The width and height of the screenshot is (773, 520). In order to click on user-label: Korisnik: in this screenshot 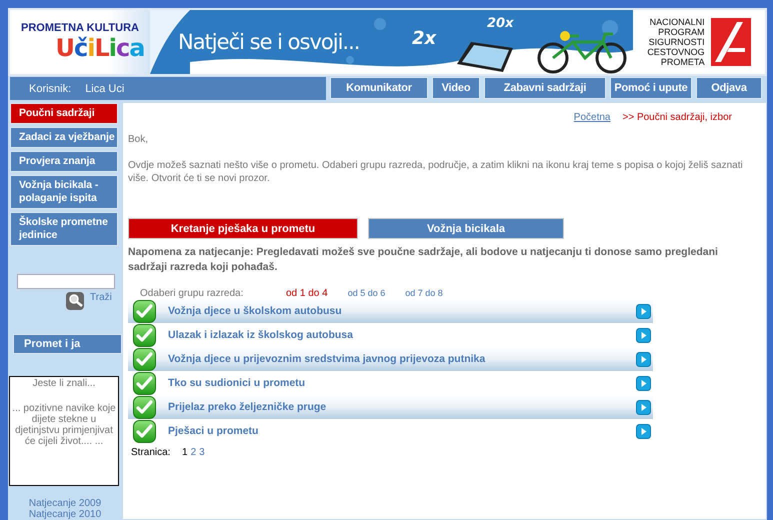, I will do `click(50, 88)`.